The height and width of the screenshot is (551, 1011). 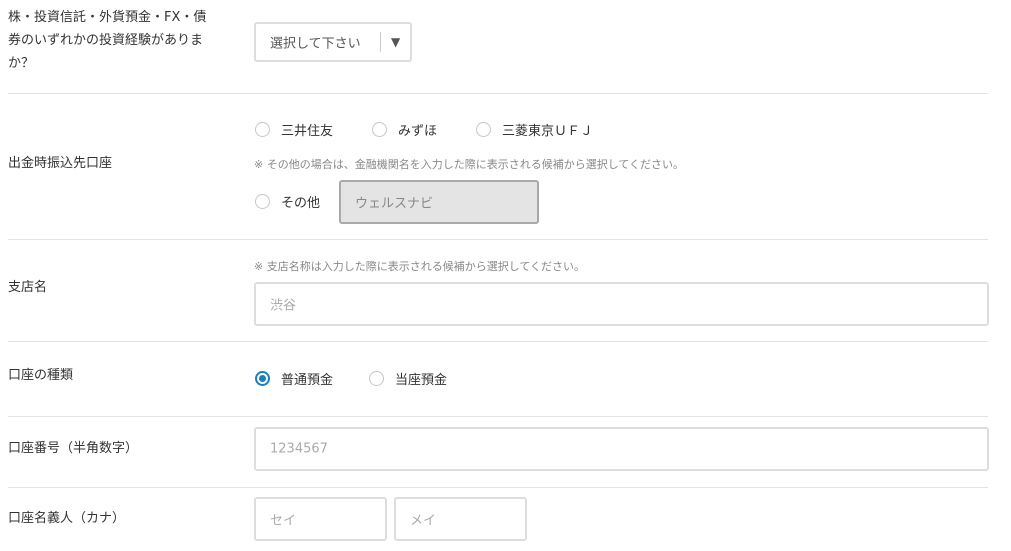 What do you see at coordinates (262, 378) in the screenshot?
I see `radio-circle-checked` at bounding box center [262, 378].